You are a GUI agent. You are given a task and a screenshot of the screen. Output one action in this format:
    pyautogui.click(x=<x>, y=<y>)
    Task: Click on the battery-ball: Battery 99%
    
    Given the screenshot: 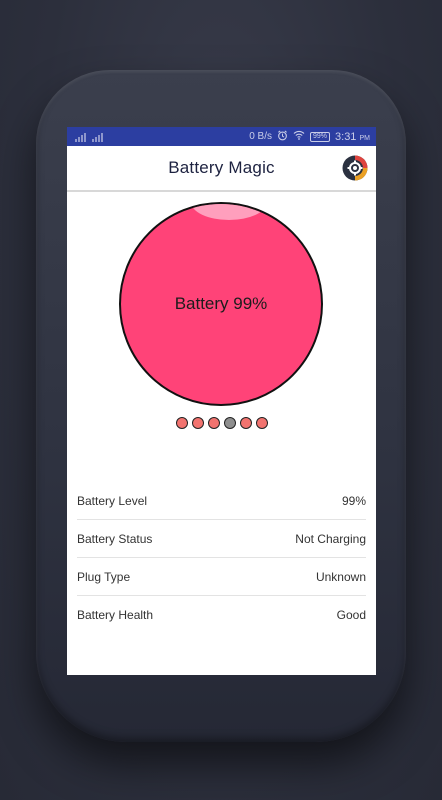 What is the action you would take?
    pyautogui.click(x=221, y=304)
    